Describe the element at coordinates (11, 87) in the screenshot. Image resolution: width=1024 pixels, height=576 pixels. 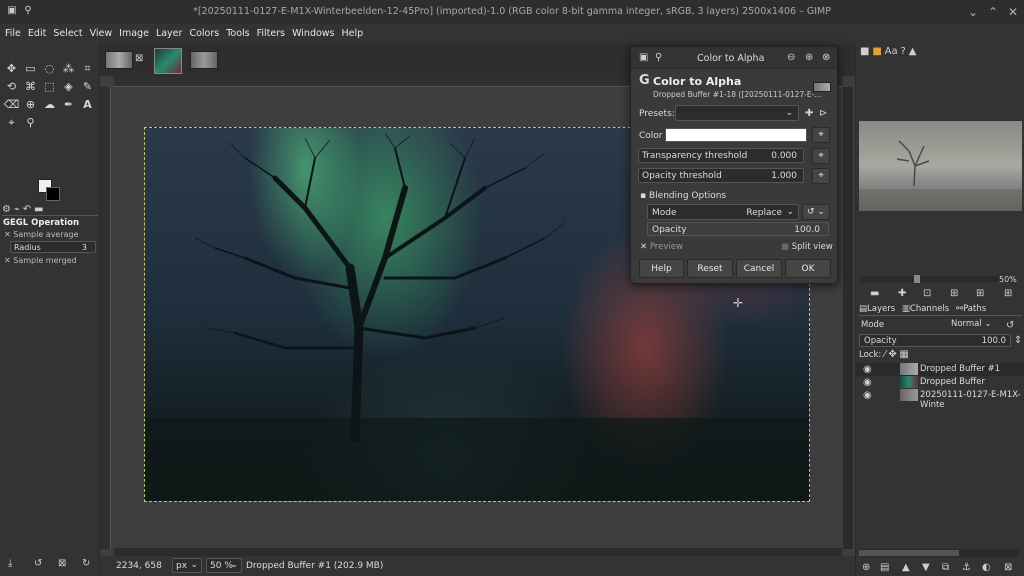
I see `unified-transform-tool-icon: ⟲` at that location.